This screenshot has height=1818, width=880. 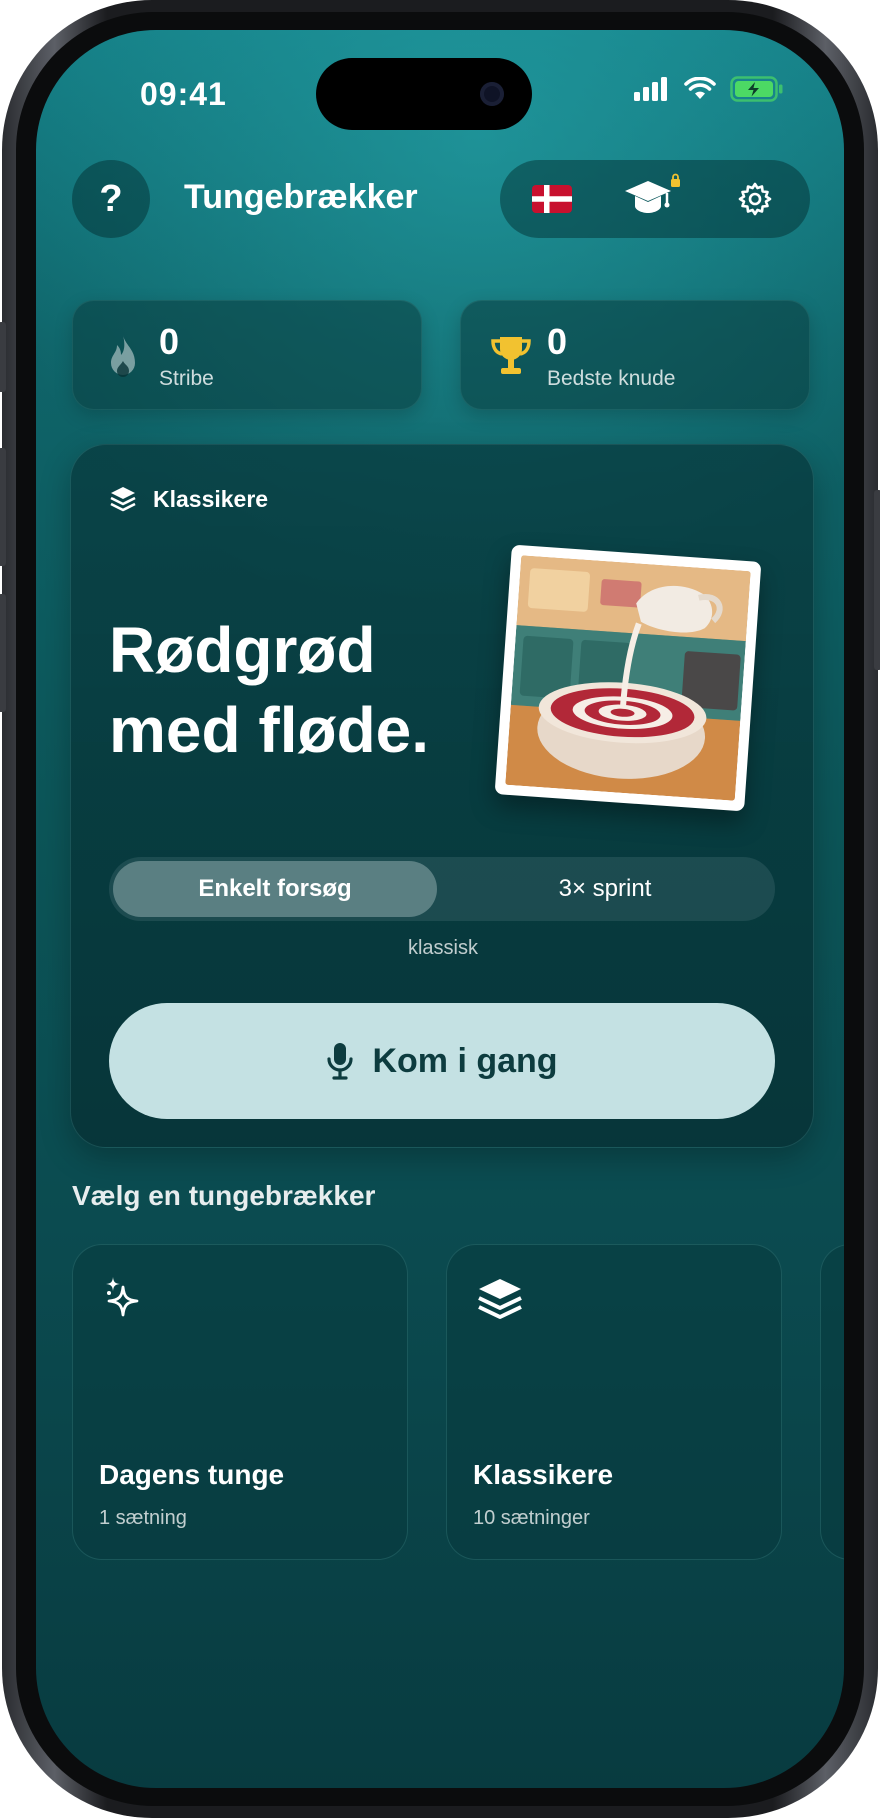 What do you see at coordinates (123, 356) in the screenshot?
I see `flame-icon` at bounding box center [123, 356].